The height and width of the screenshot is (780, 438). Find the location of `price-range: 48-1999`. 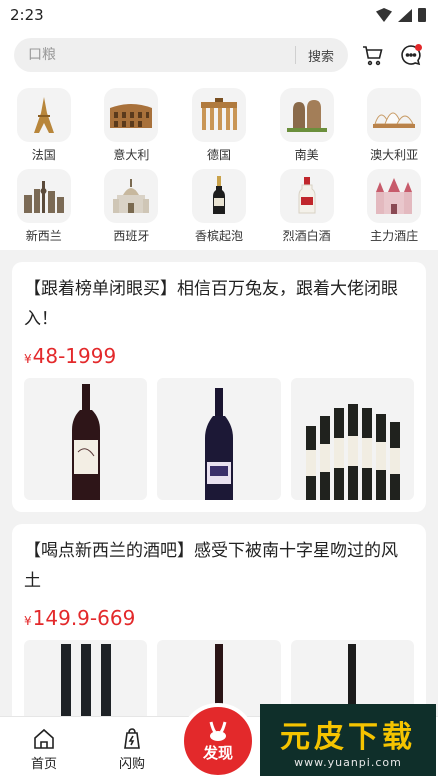

price-range: 48-1999 is located at coordinates (74, 356).